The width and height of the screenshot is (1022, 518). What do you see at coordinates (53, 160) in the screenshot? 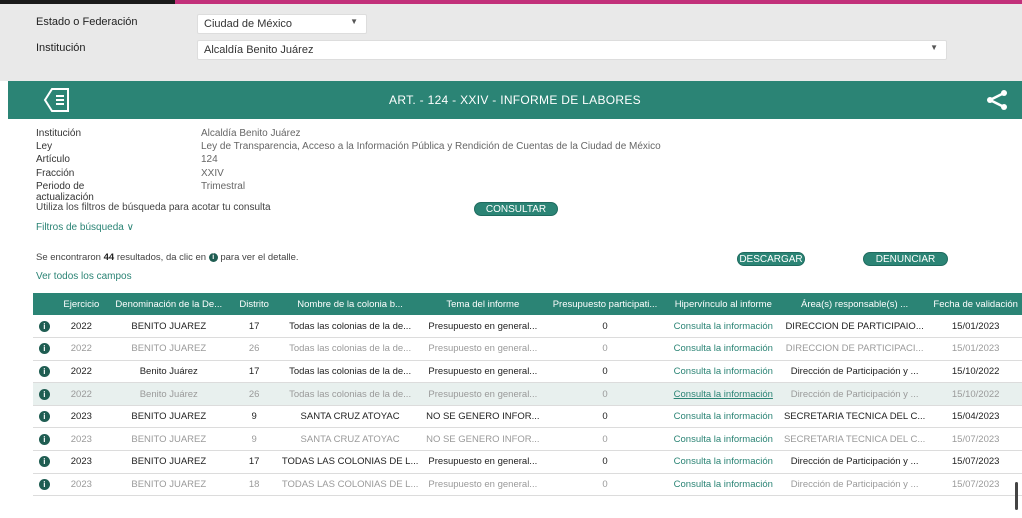
I see `info-key: Artículo` at bounding box center [53, 160].